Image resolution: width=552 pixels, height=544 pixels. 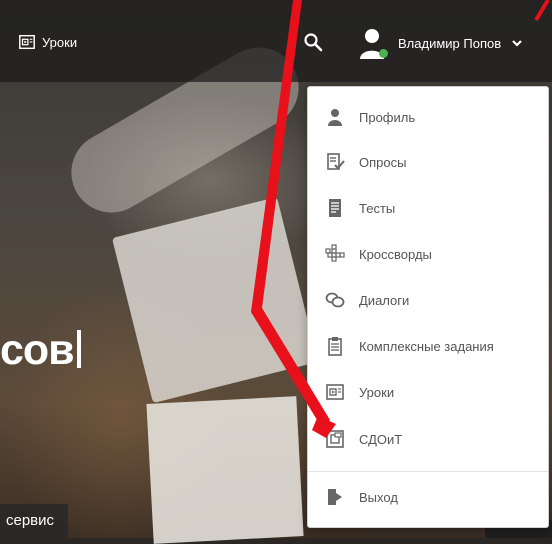 What do you see at coordinates (428, 162) in the screenshot?
I see `menu-item-surveys: Опросы` at bounding box center [428, 162].